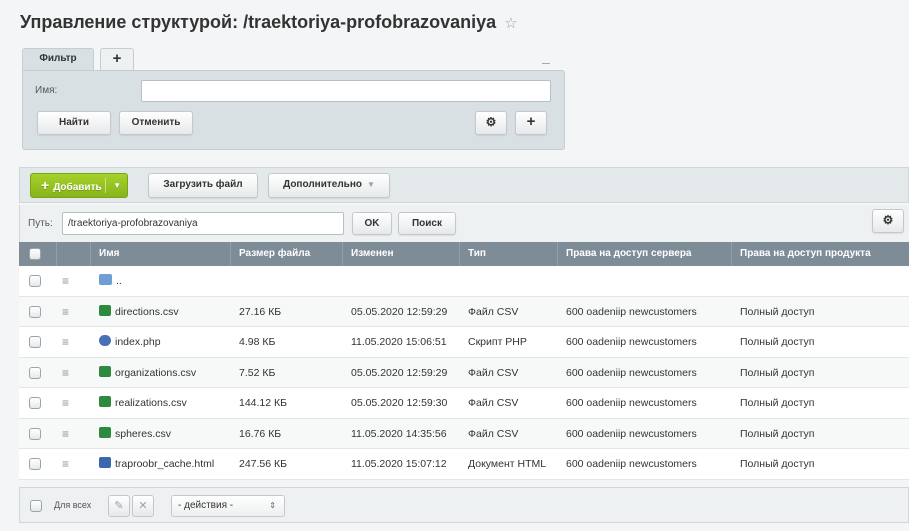  I want to click on folder-up-icon, so click(105, 279).